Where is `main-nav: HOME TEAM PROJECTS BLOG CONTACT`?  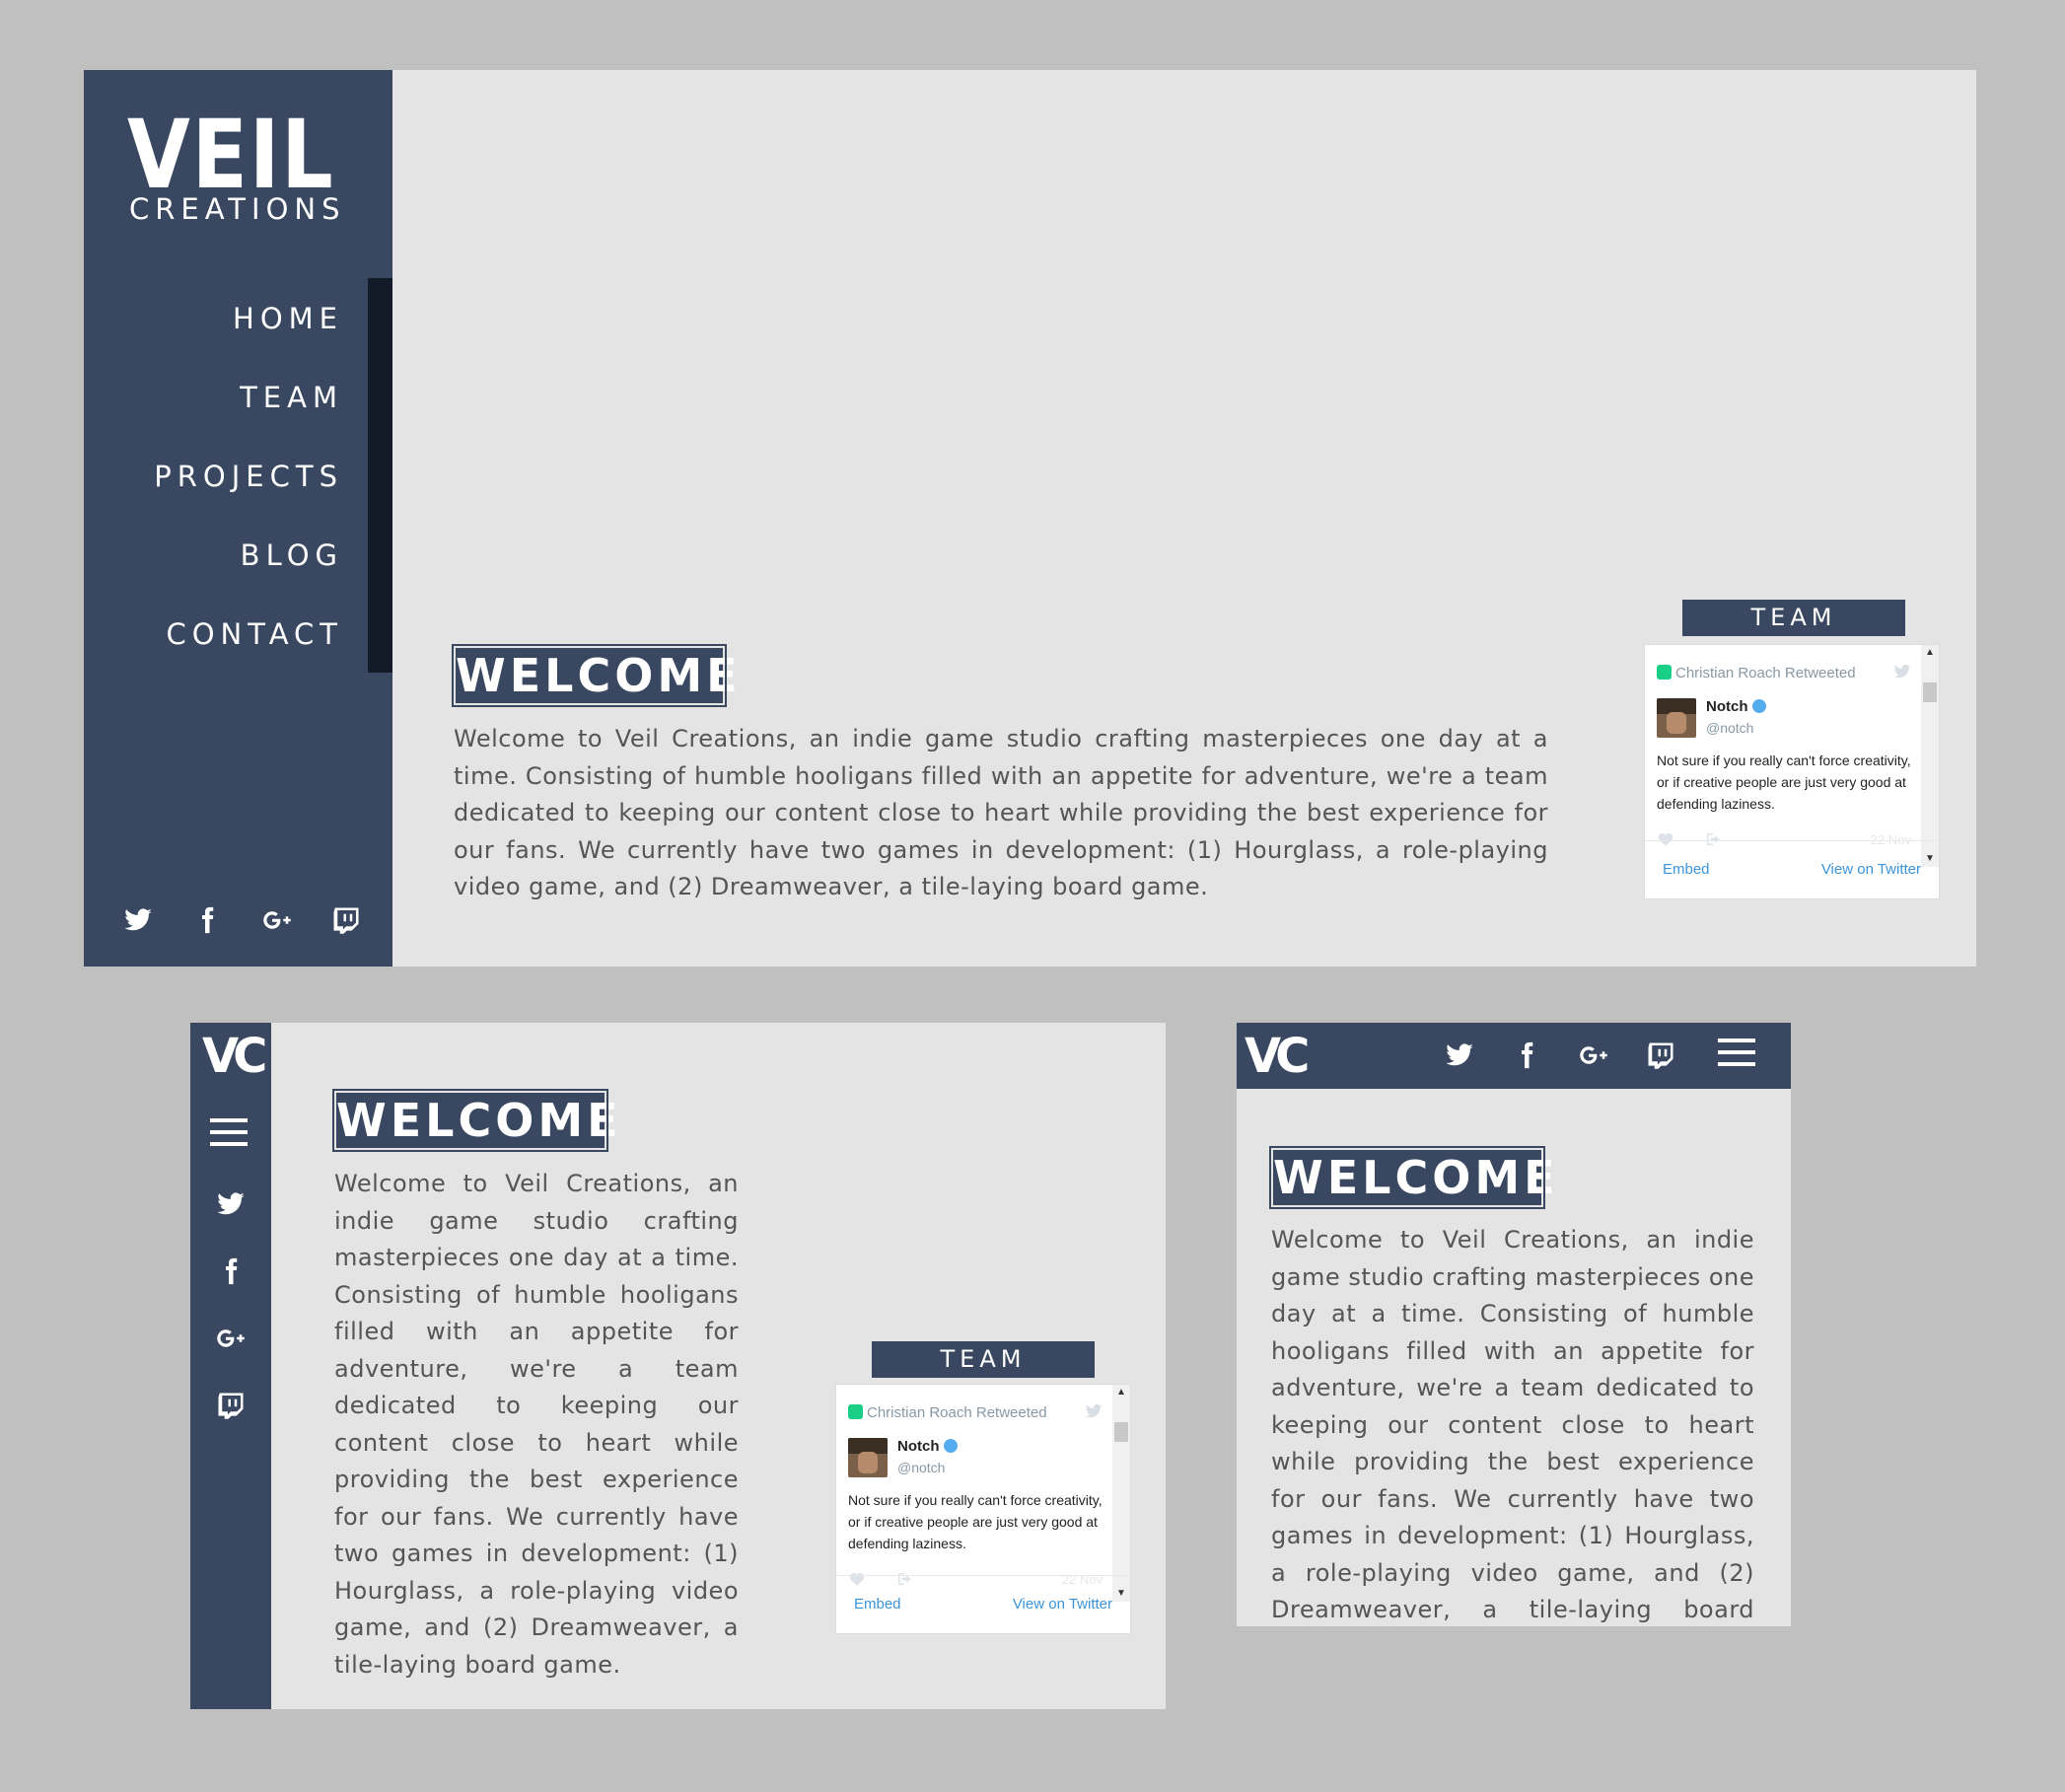
main-nav: HOME TEAM PROJECTS BLOG CONTACT is located at coordinates (248, 476).